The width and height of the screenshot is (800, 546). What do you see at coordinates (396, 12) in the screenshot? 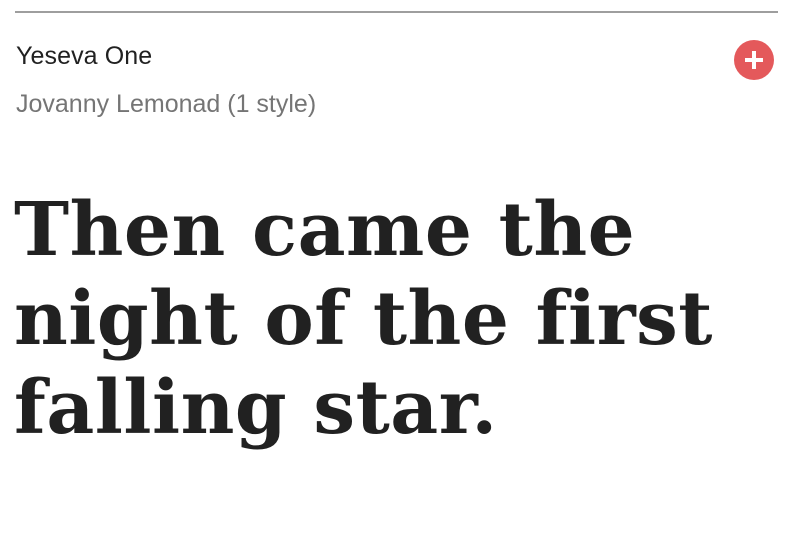
I see `divider` at bounding box center [396, 12].